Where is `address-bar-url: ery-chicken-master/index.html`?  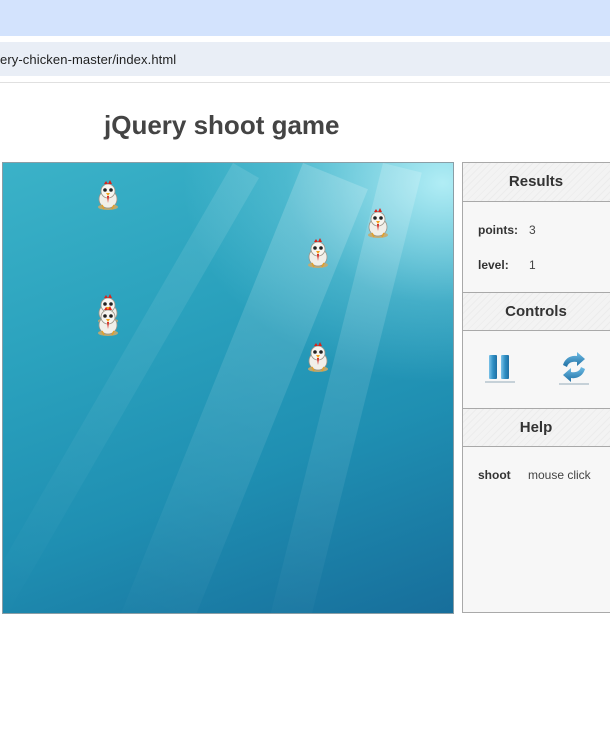 address-bar-url: ery-chicken-master/index.html is located at coordinates (88, 59).